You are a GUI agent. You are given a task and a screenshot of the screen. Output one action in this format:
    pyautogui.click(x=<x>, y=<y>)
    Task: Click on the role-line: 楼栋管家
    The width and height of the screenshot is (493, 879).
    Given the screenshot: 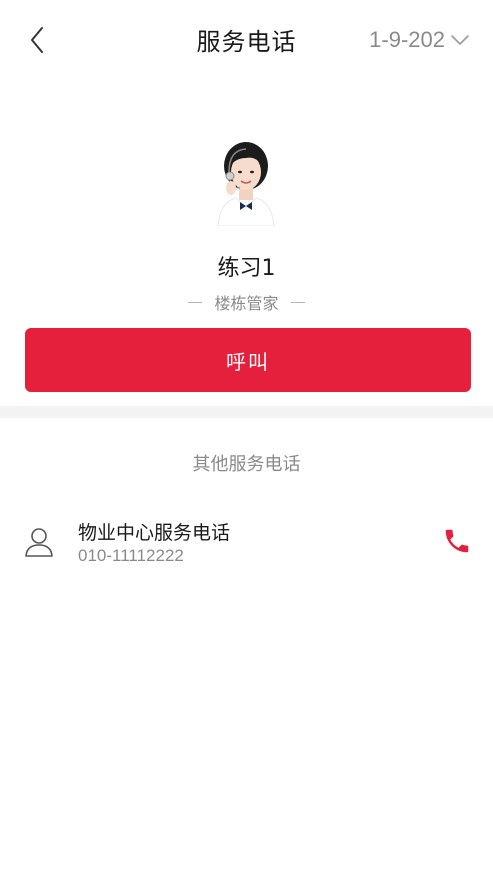 What is the action you would take?
    pyautogui.click(x=246, y=302)
    